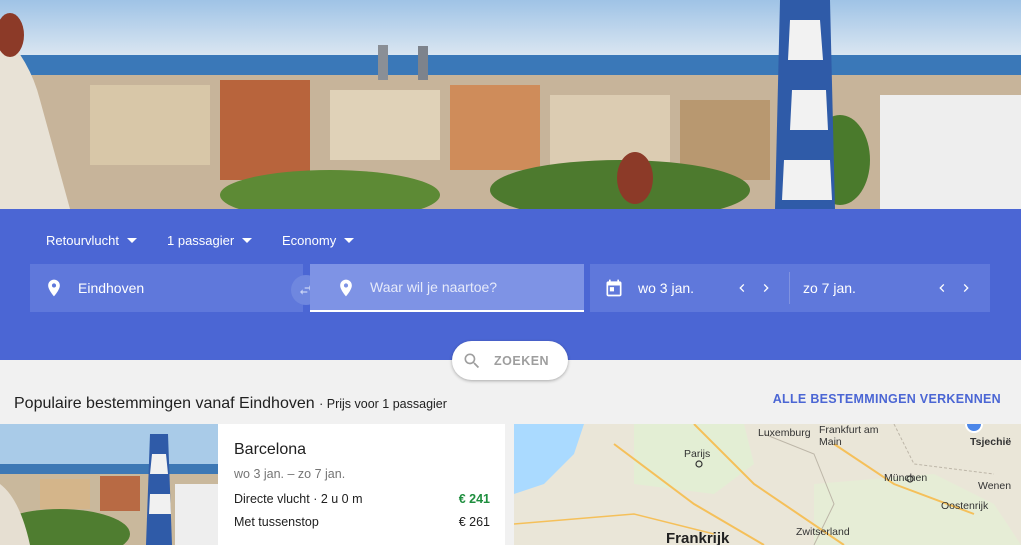  I want to click on trip-type-label: Retourvlucht, so click(82, 240).